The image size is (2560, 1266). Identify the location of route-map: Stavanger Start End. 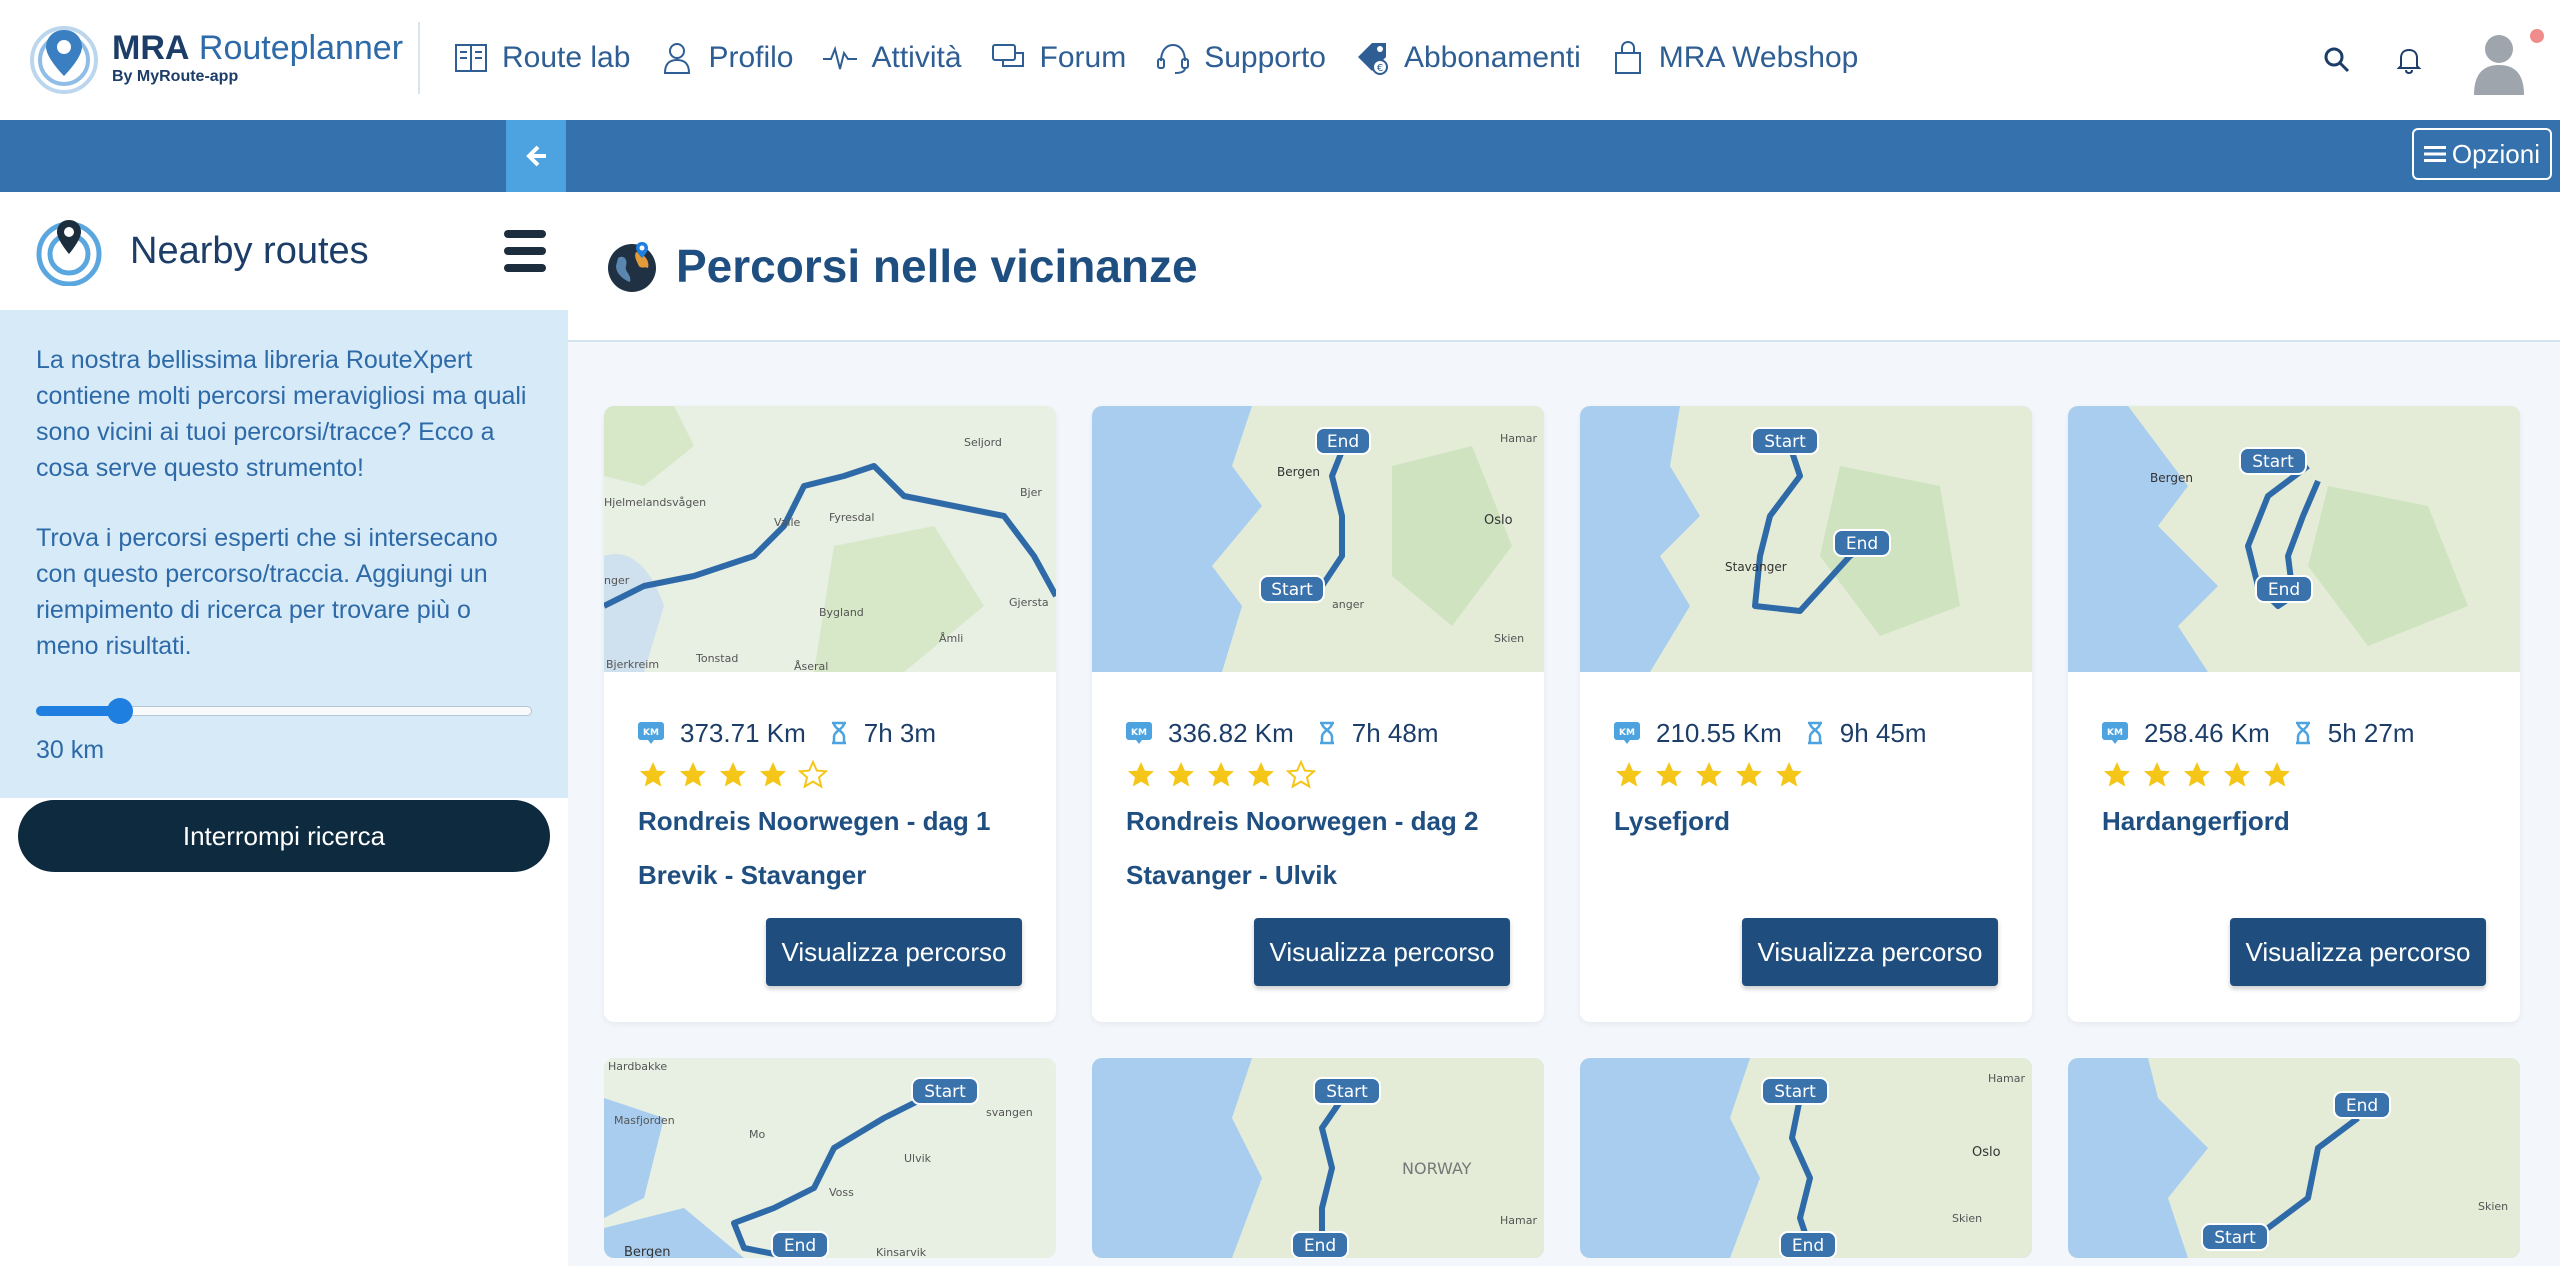
(1806, 539).